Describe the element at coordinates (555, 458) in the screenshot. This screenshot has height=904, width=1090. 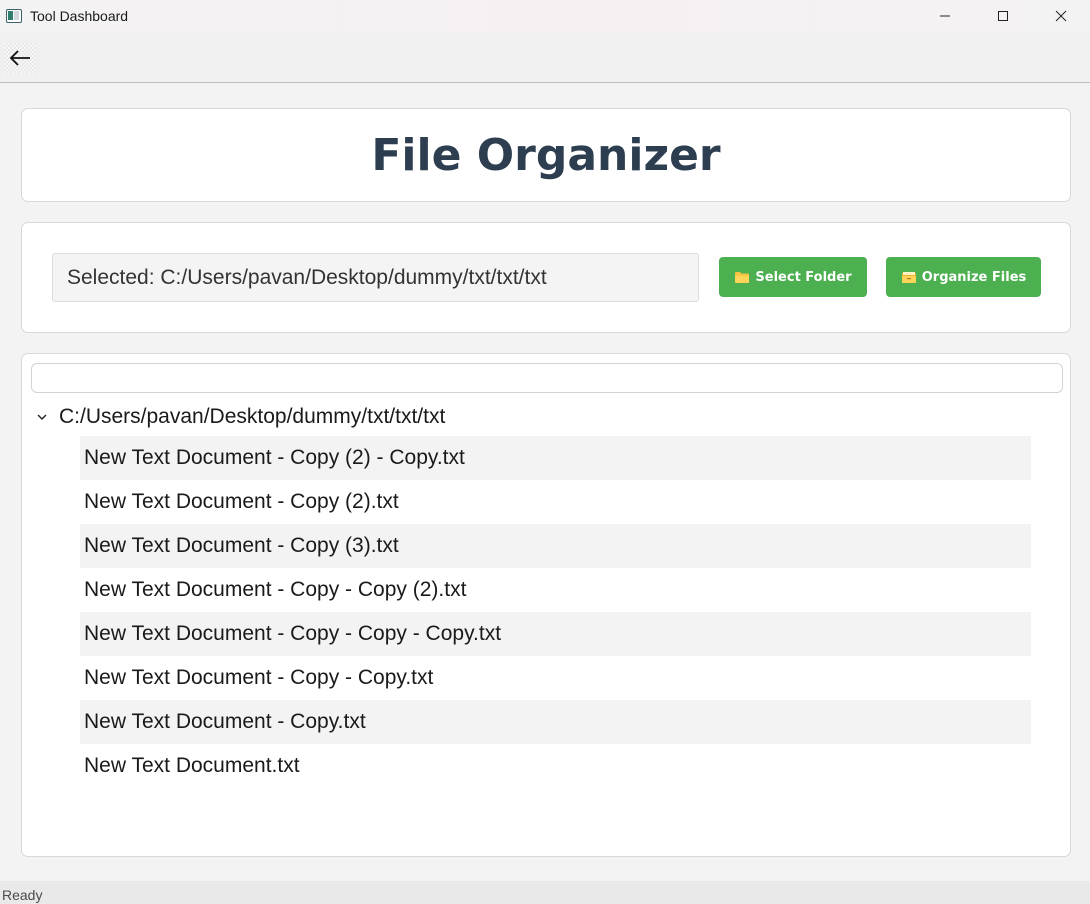
I see `file-item: New Text Document - Copy (2) - Copy.txt` at that location.